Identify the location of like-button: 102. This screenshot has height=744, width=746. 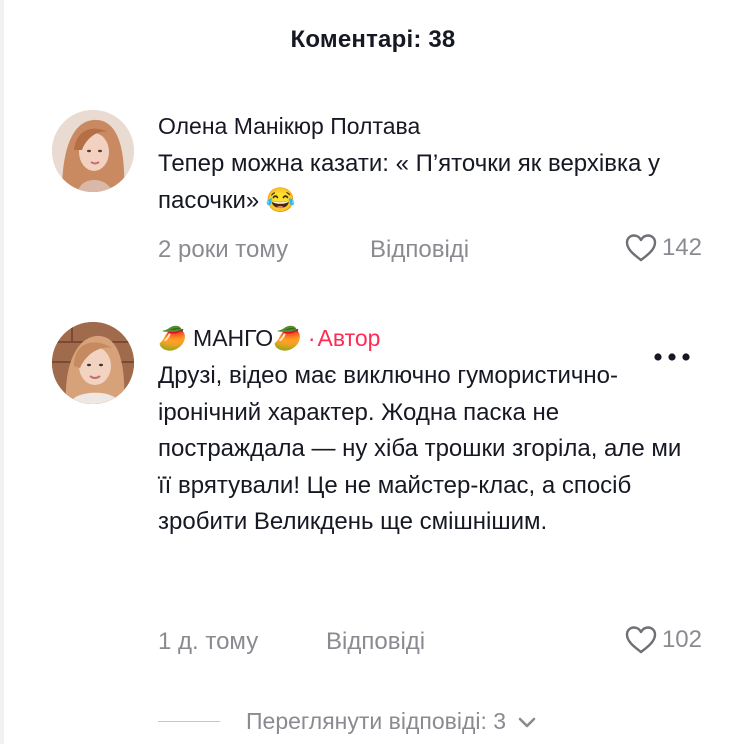
(663, 640).